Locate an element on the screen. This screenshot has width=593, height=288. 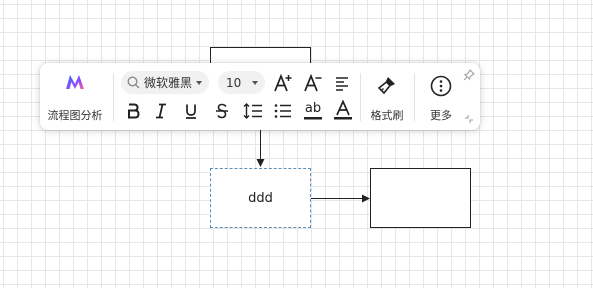
underline-icon is located at coordinates (191, 111).